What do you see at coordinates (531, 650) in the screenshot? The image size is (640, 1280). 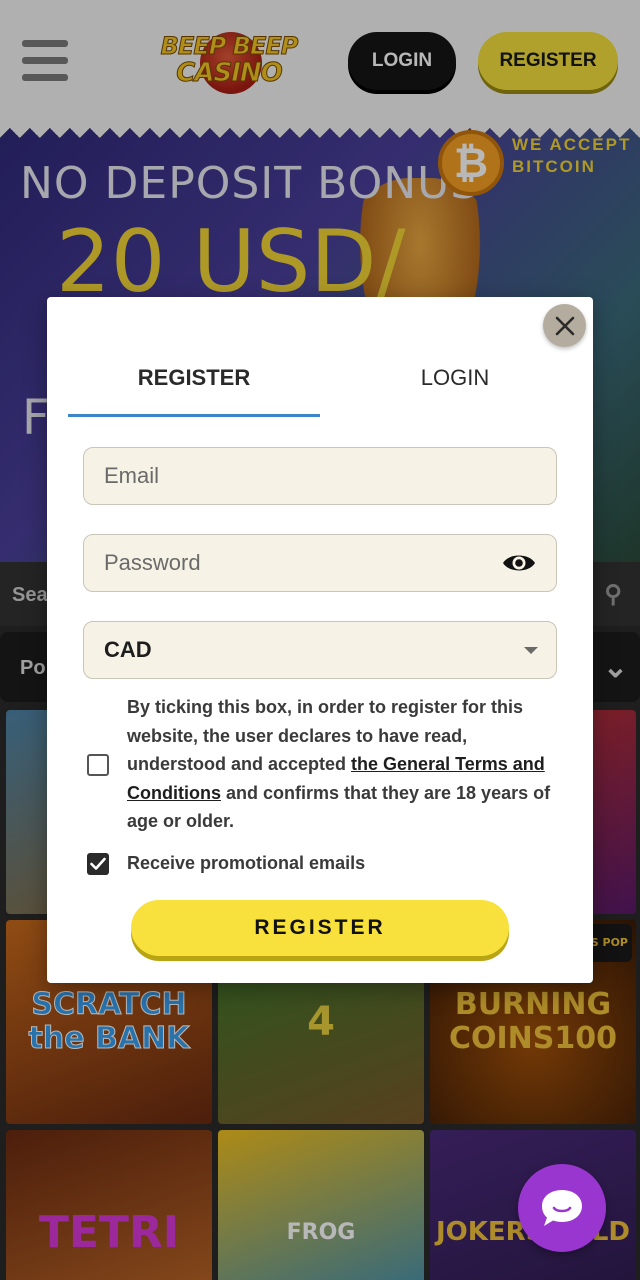 I see `dropdown-caret-icon` at bounding box center [531, 650].